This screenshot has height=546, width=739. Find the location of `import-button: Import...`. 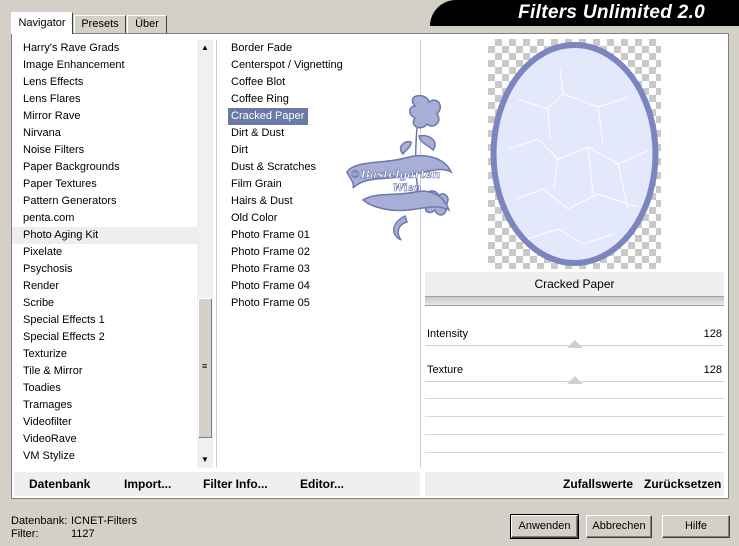

import-button: Import... is located at coordinates (147, 484).